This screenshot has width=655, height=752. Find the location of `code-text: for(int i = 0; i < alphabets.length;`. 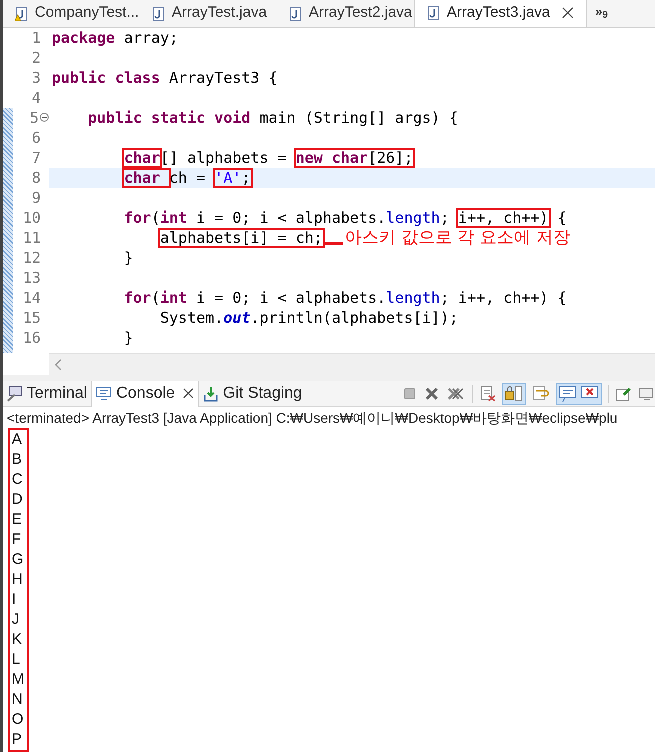

code-text: for(int i = 0; i < alphabets.length; is located at coordinates (287, 218).